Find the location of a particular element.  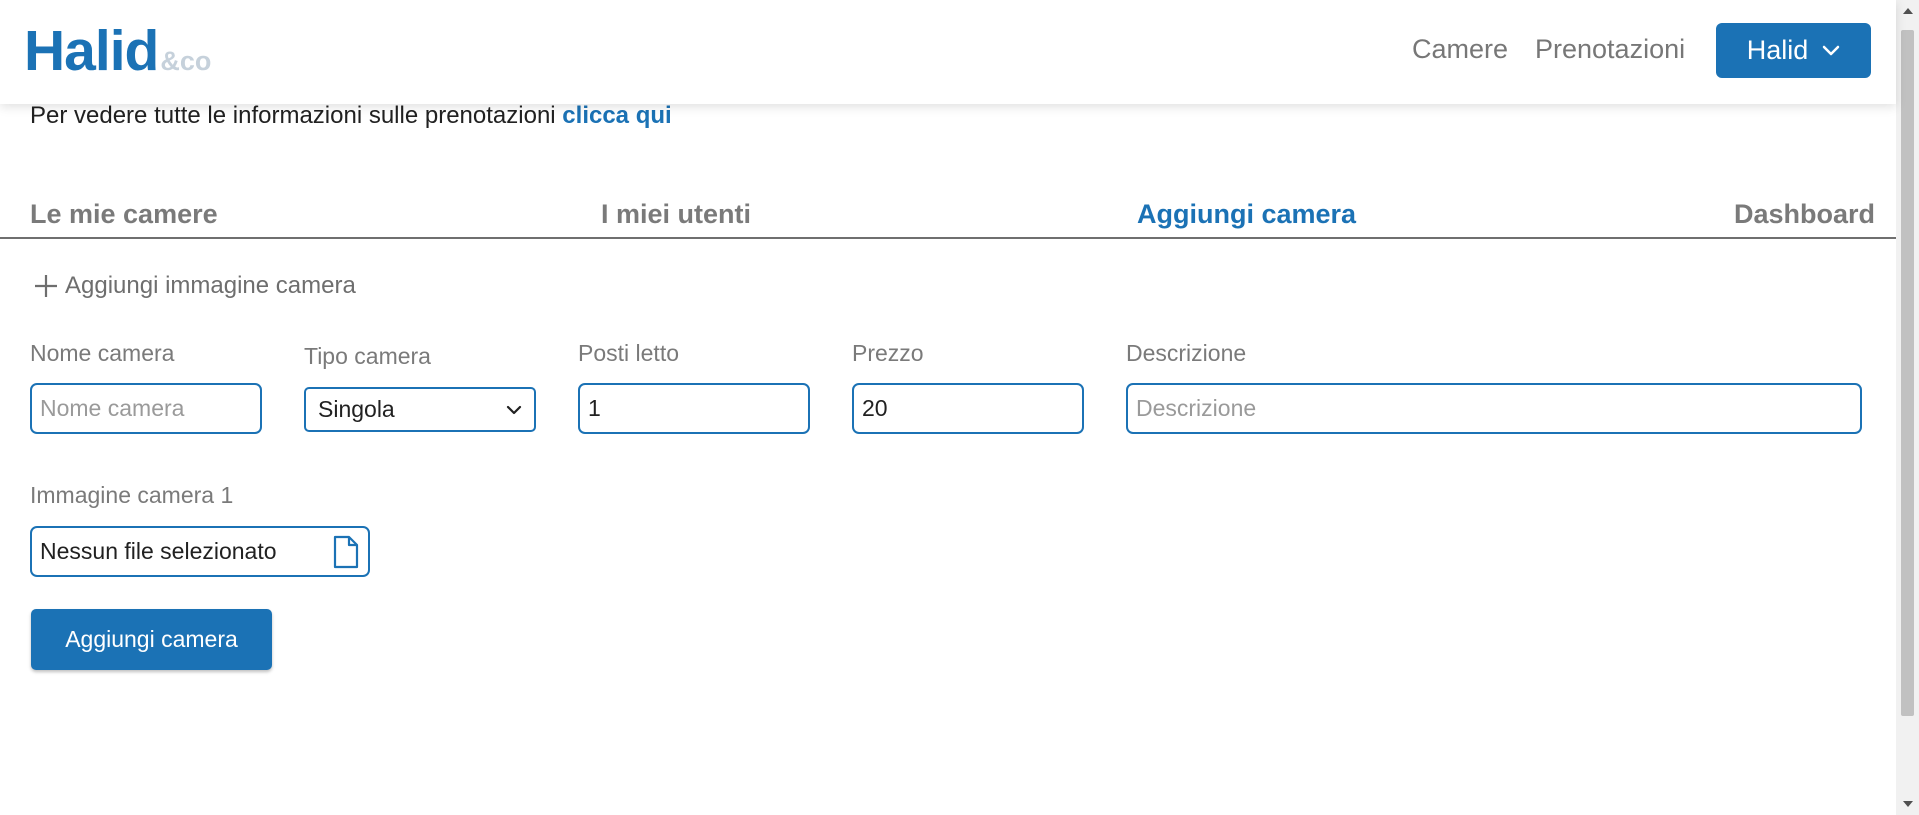

brand-logo: Halid&co is located at coordinates (117, 51).